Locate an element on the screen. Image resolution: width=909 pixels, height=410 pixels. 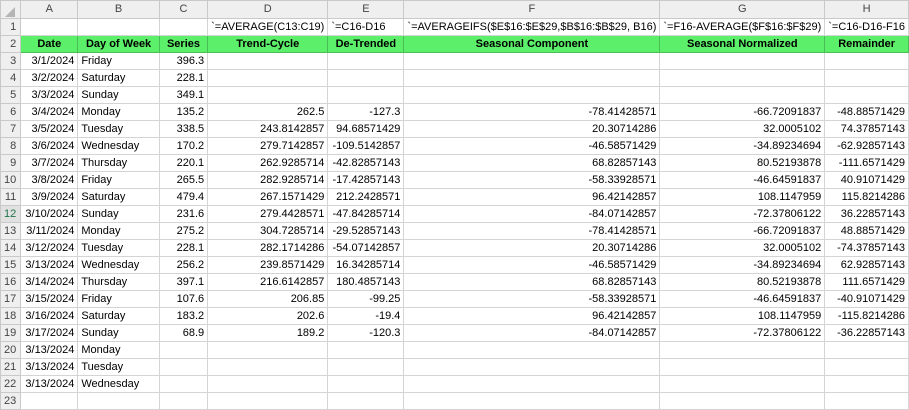
column-header-b: B is located at coordinates (118, 9).